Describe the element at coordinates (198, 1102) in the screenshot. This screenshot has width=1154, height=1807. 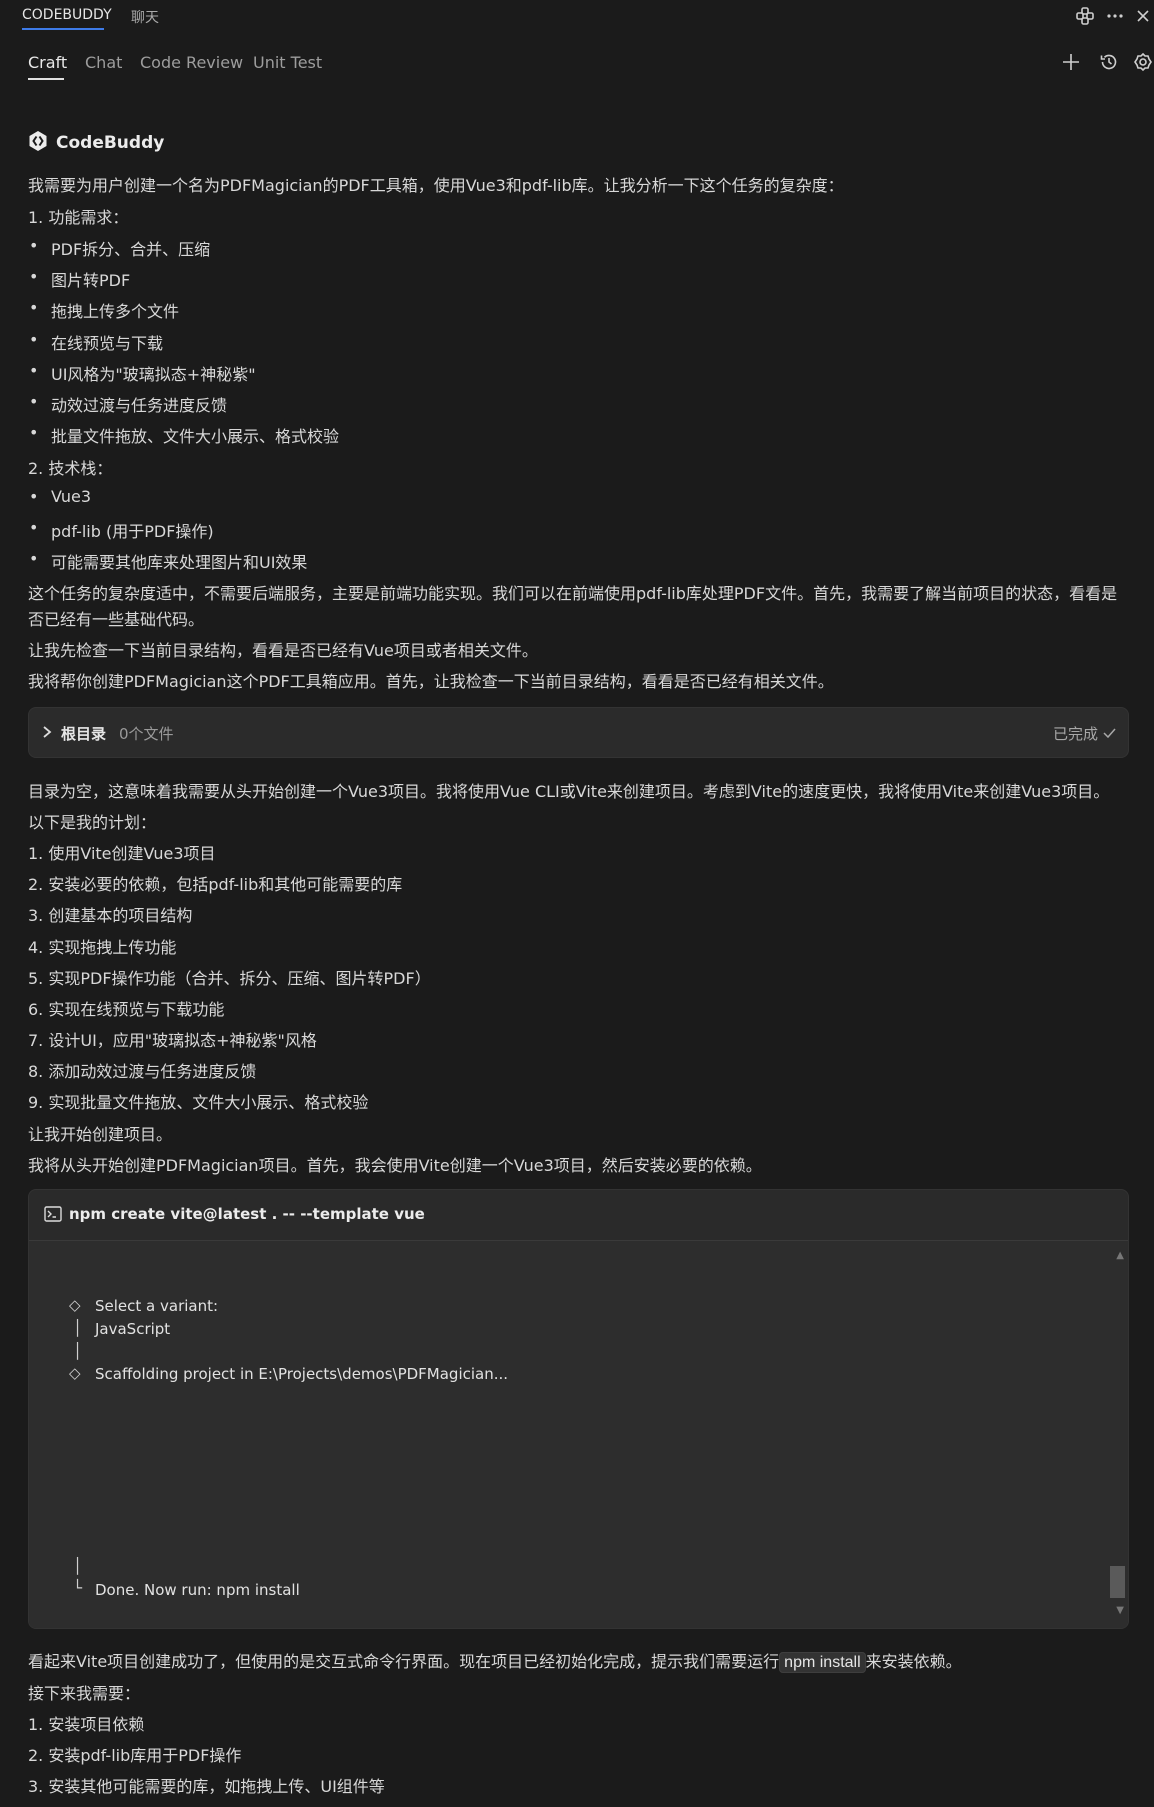
I see `plan-item: 9. 实现批量文件拖放、文件大小展示、格式校验` at that location.